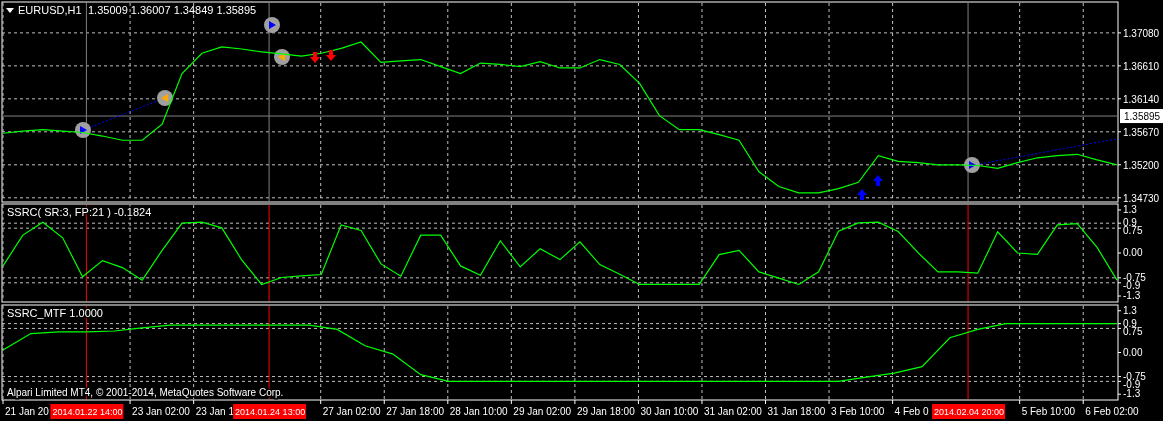  What do you see at coordinates (1141, 198) in the screenshot?
I see `axis-label: 1.34730` at bounding box center [1141, 198].